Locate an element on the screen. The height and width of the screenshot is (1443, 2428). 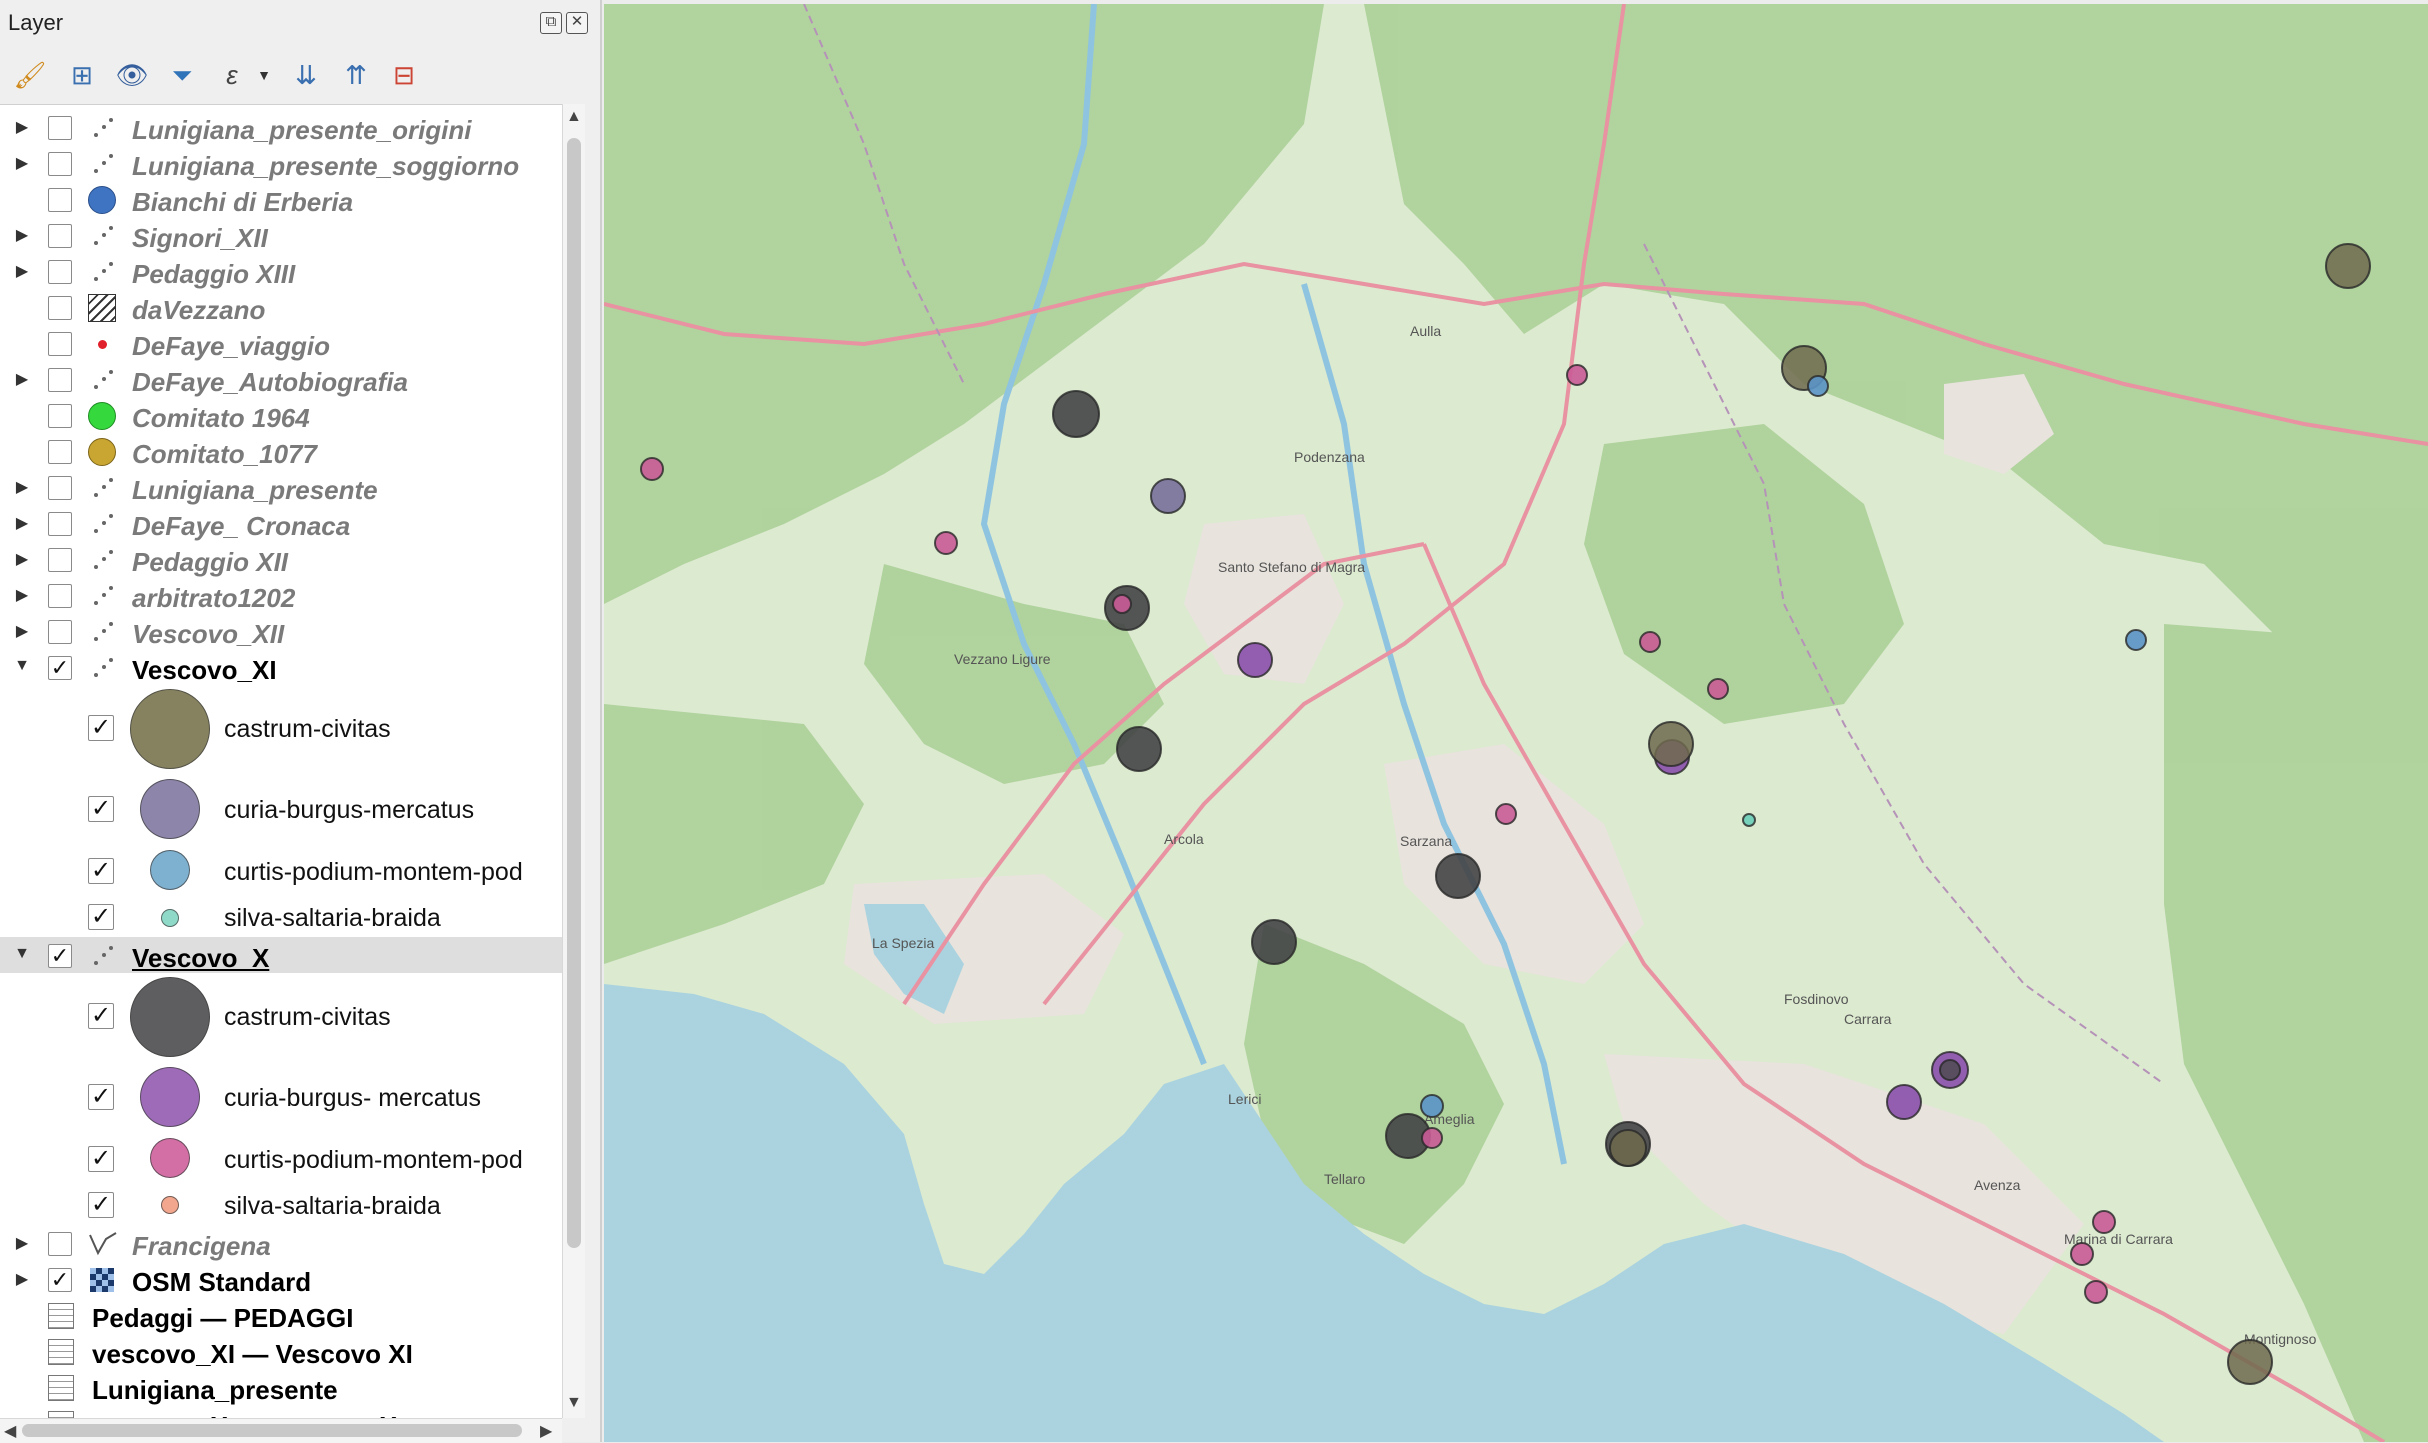
eye-icon: 👁 is located at coordinates (132, 75).